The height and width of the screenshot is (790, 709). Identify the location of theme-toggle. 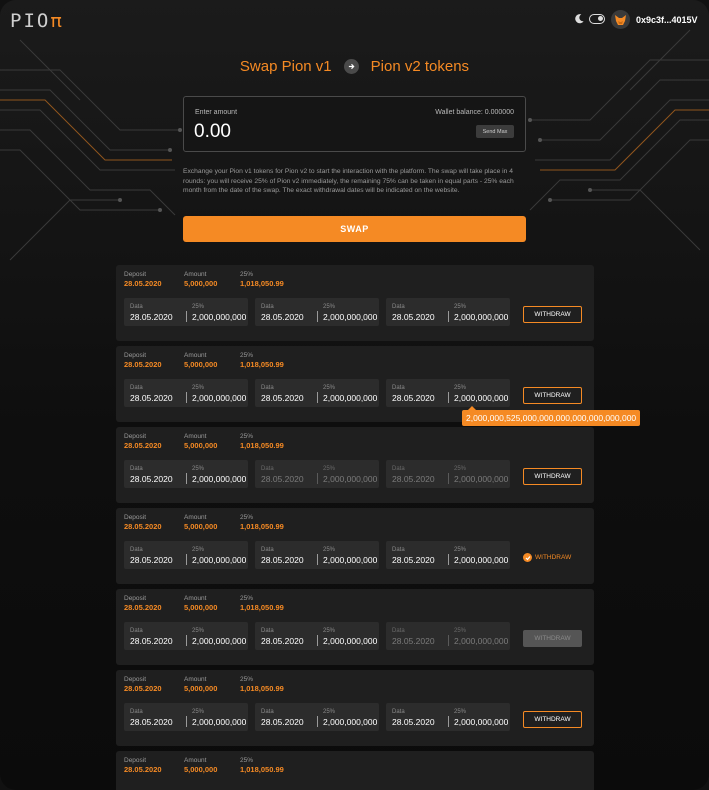
(589, 18).